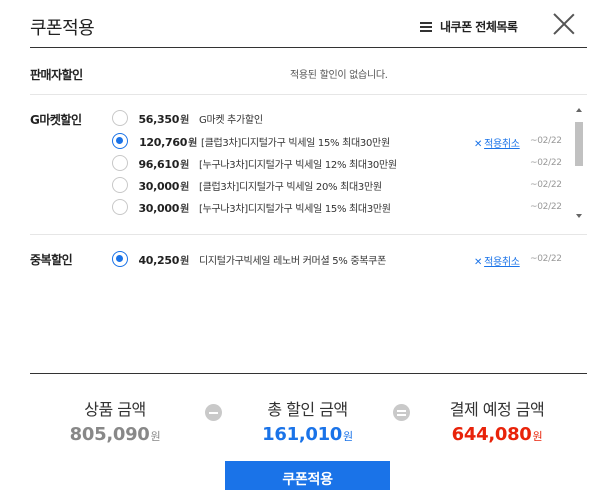  What do you see at coordinates (579, 144) in the screenshot?
I see `scrollbar-thumb` at bounding box center [579, 144].